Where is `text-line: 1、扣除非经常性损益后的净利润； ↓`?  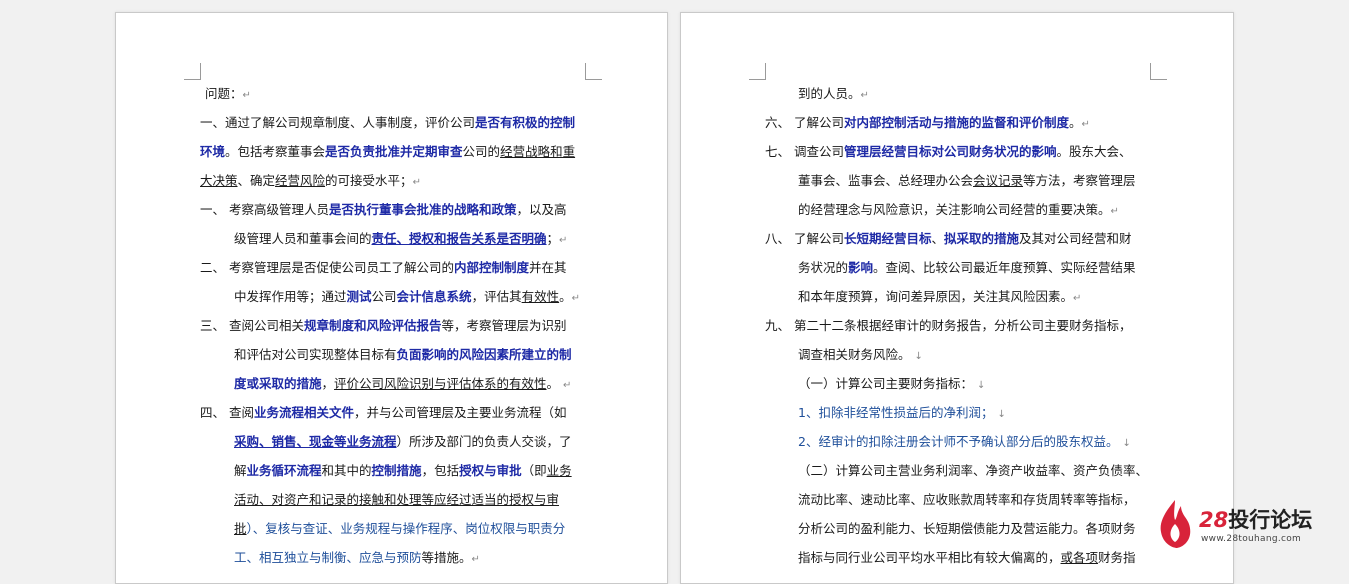 text-line: 1、扣除非经常性损益后的净利润； ↓ is located at coordinates (902, 414).